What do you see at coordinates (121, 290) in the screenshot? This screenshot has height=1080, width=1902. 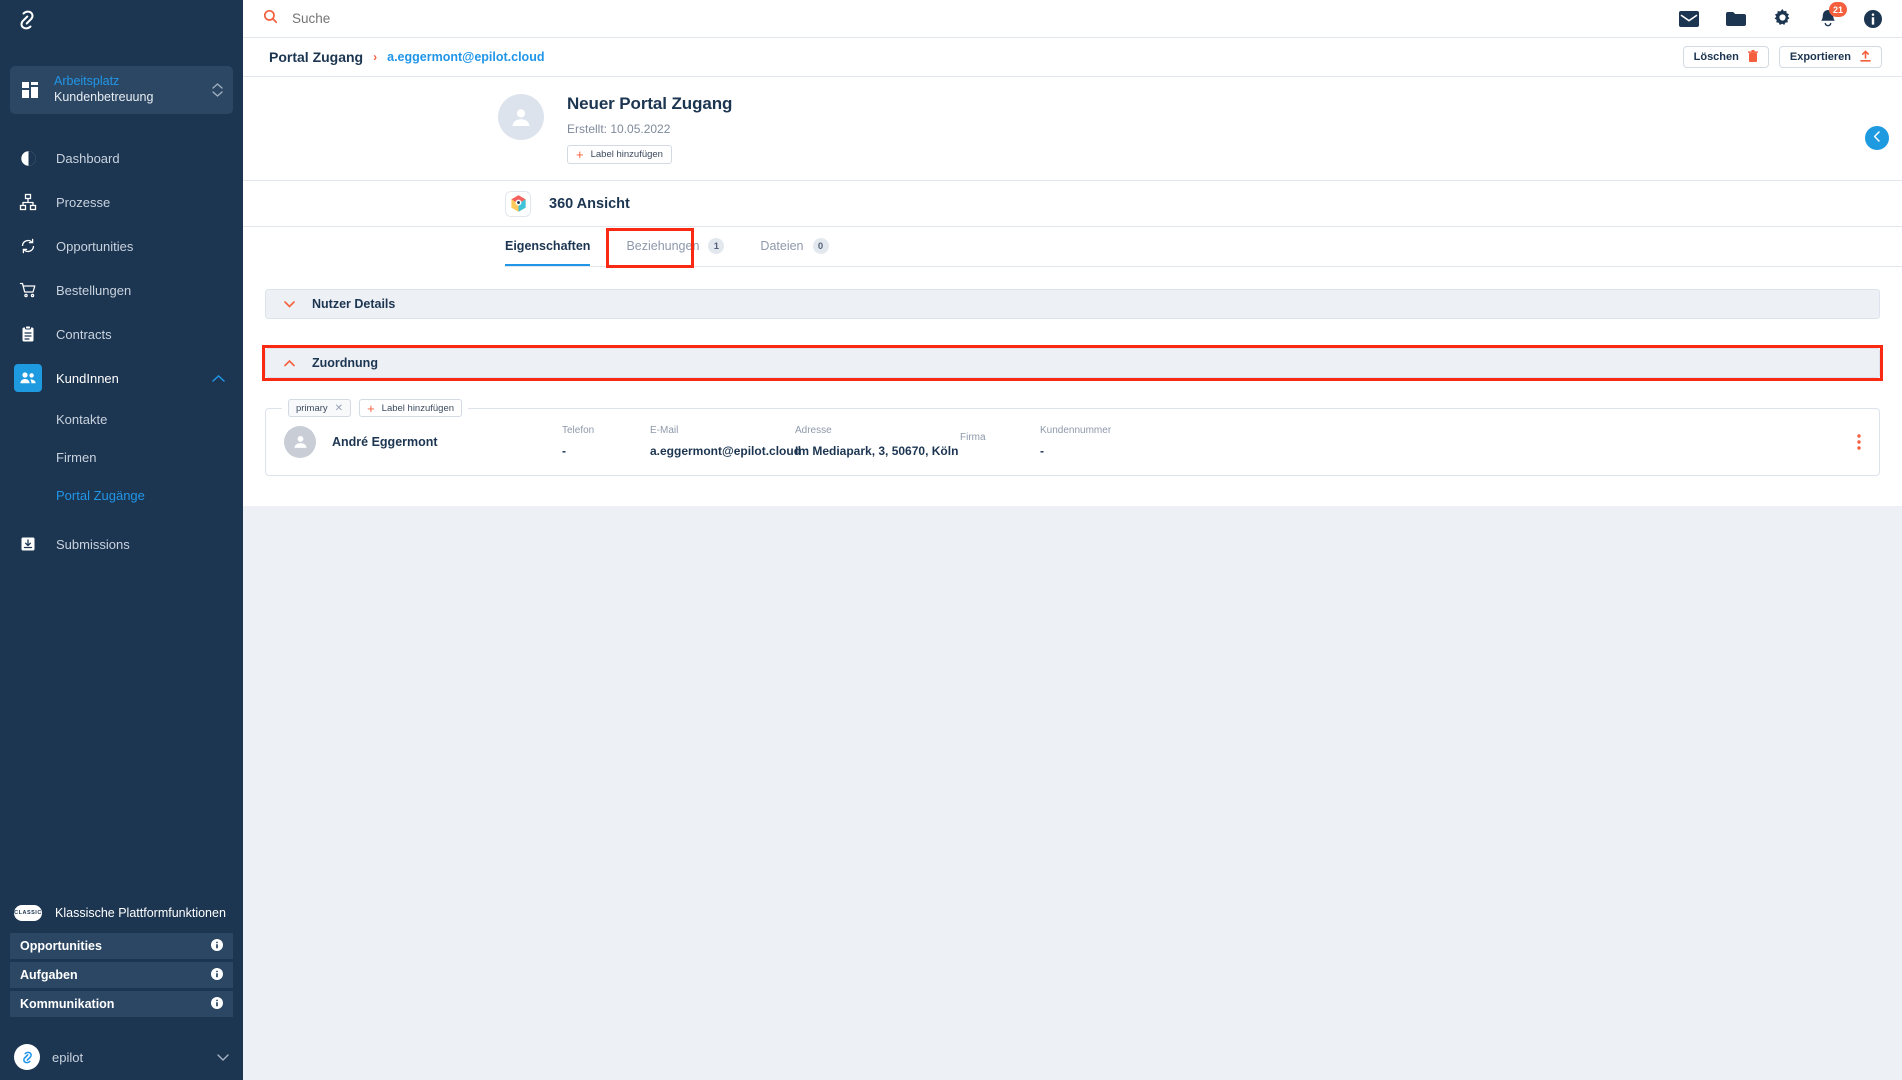 I see `sidebar-item-bestellungen: Bestellungen` at bounding box center [121, 290].